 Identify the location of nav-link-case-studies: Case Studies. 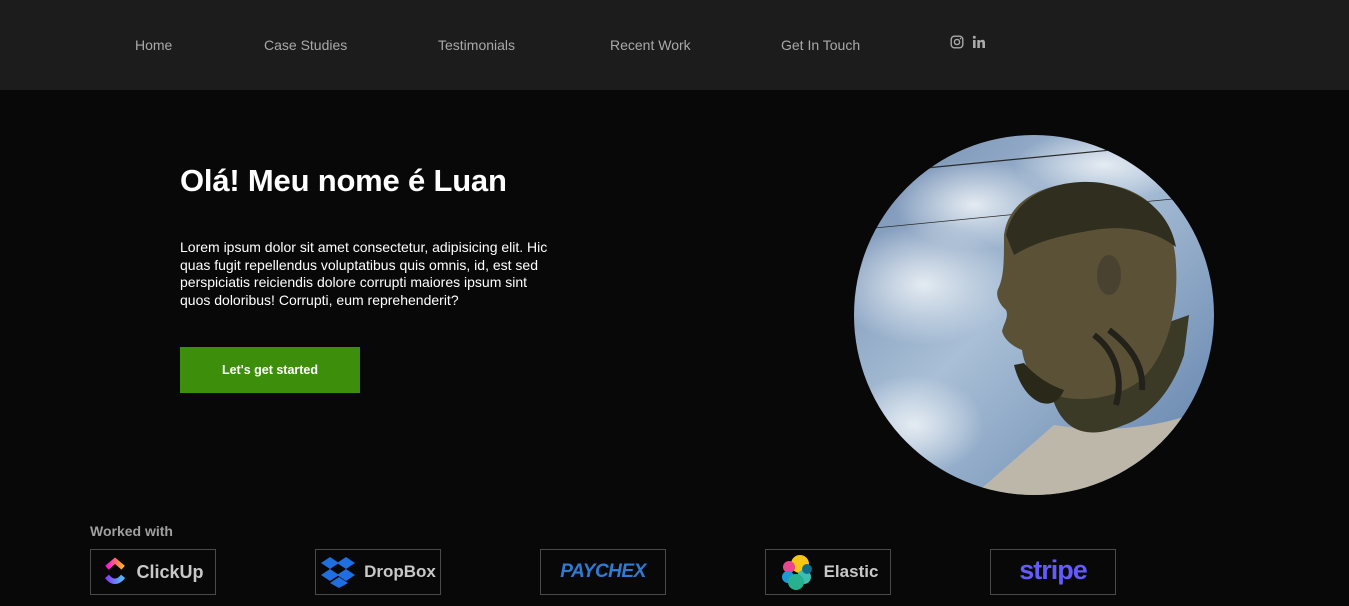
(305, 45).